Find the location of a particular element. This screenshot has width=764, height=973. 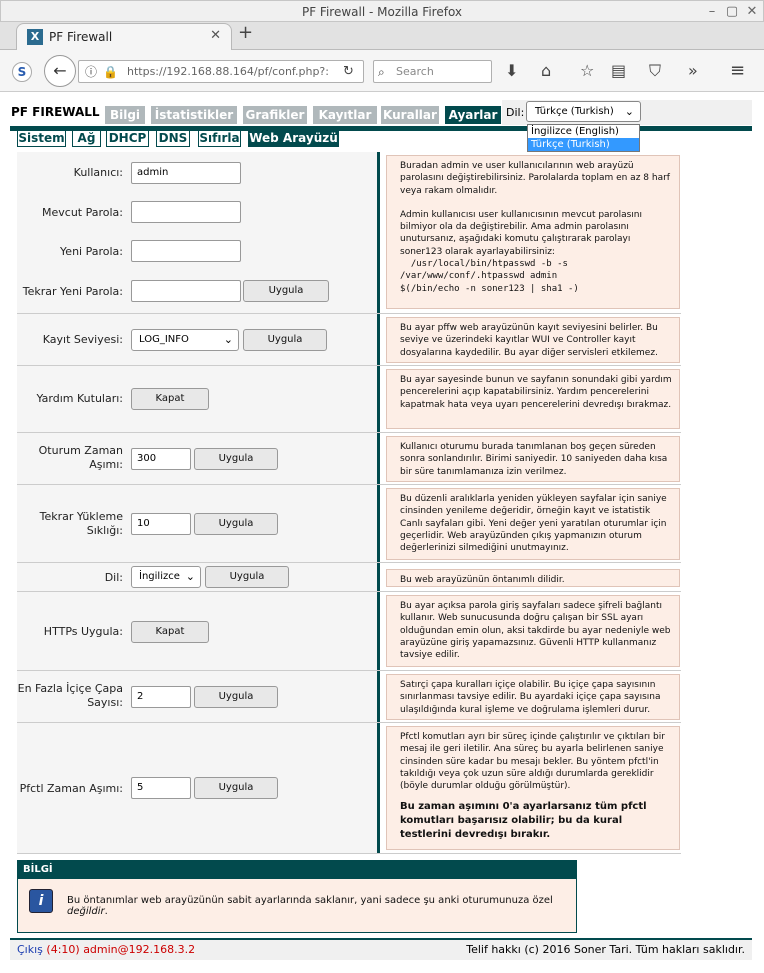

tab-title: PF Firewall is located at coordinates (81, 37).